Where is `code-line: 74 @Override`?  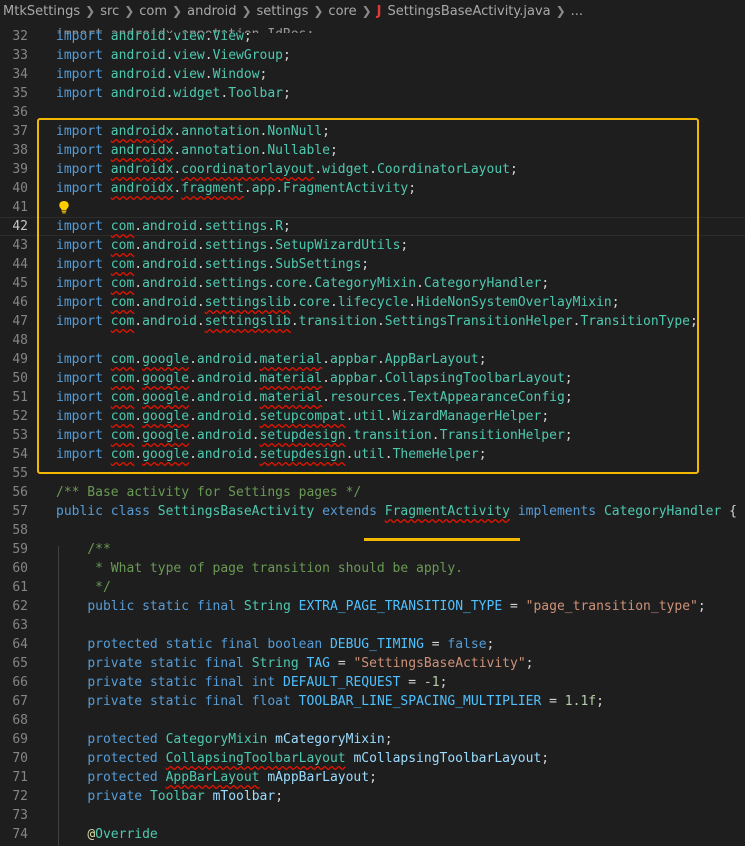
code-line: 74 @Override is located at coordinates (372, 834).